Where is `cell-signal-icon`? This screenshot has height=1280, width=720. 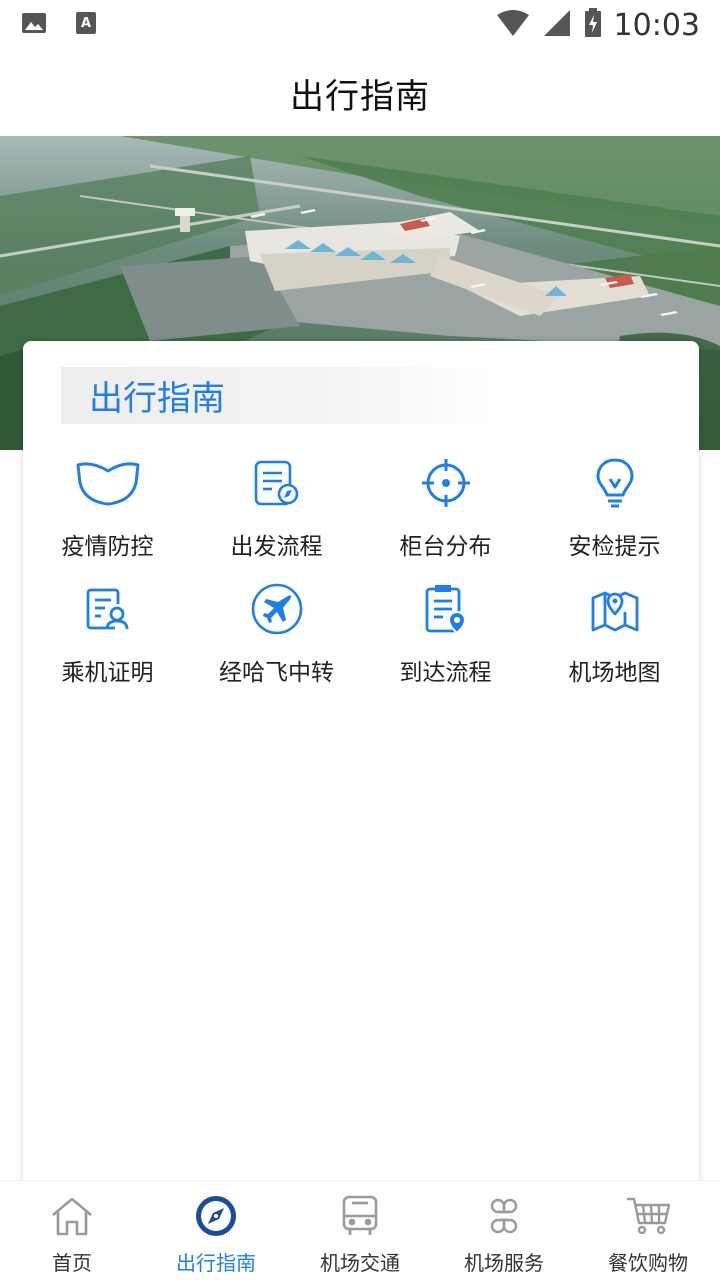 cell-signal-icon is located at coordinates (557, 25).